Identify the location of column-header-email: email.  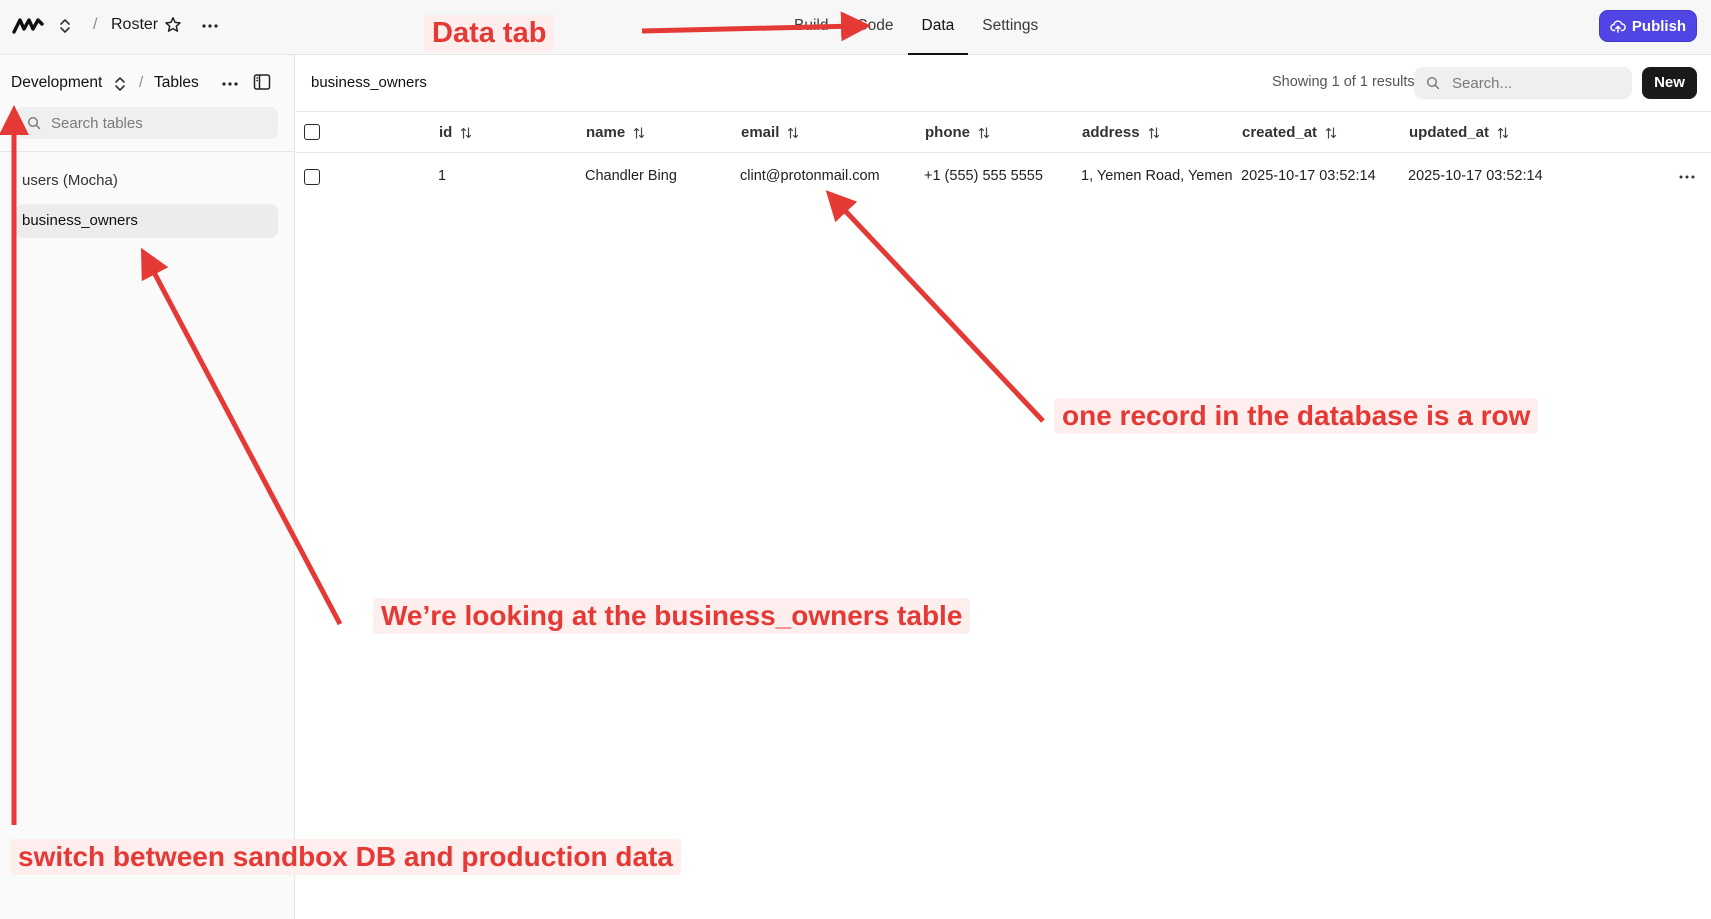
(770, 132).